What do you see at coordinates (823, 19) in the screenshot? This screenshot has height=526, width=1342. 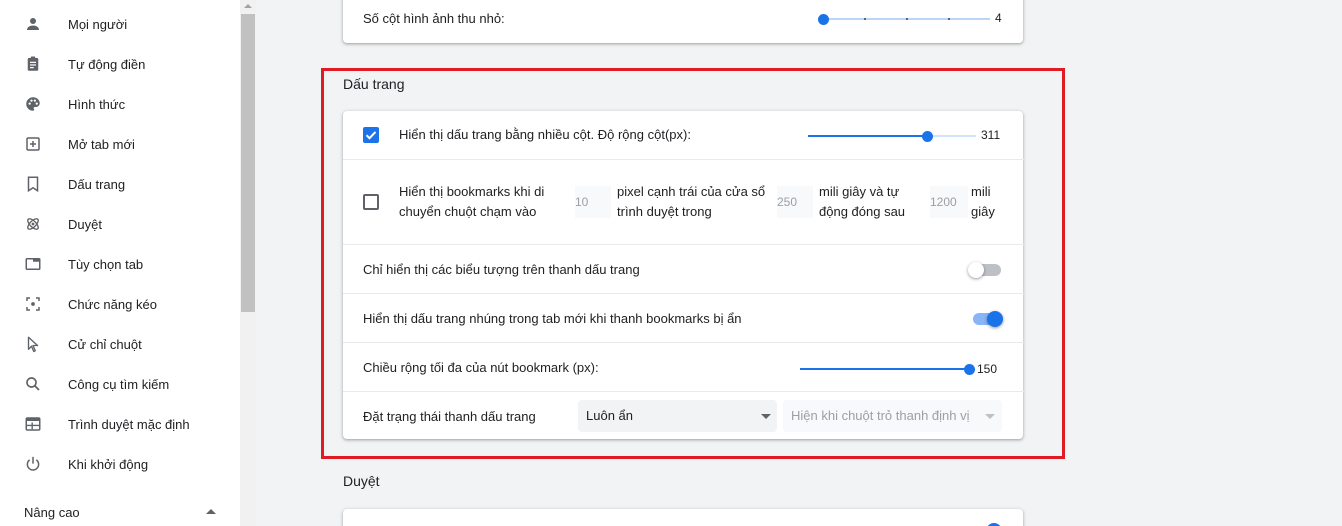 I see `slider-knob` at bounding box center [823, 19].